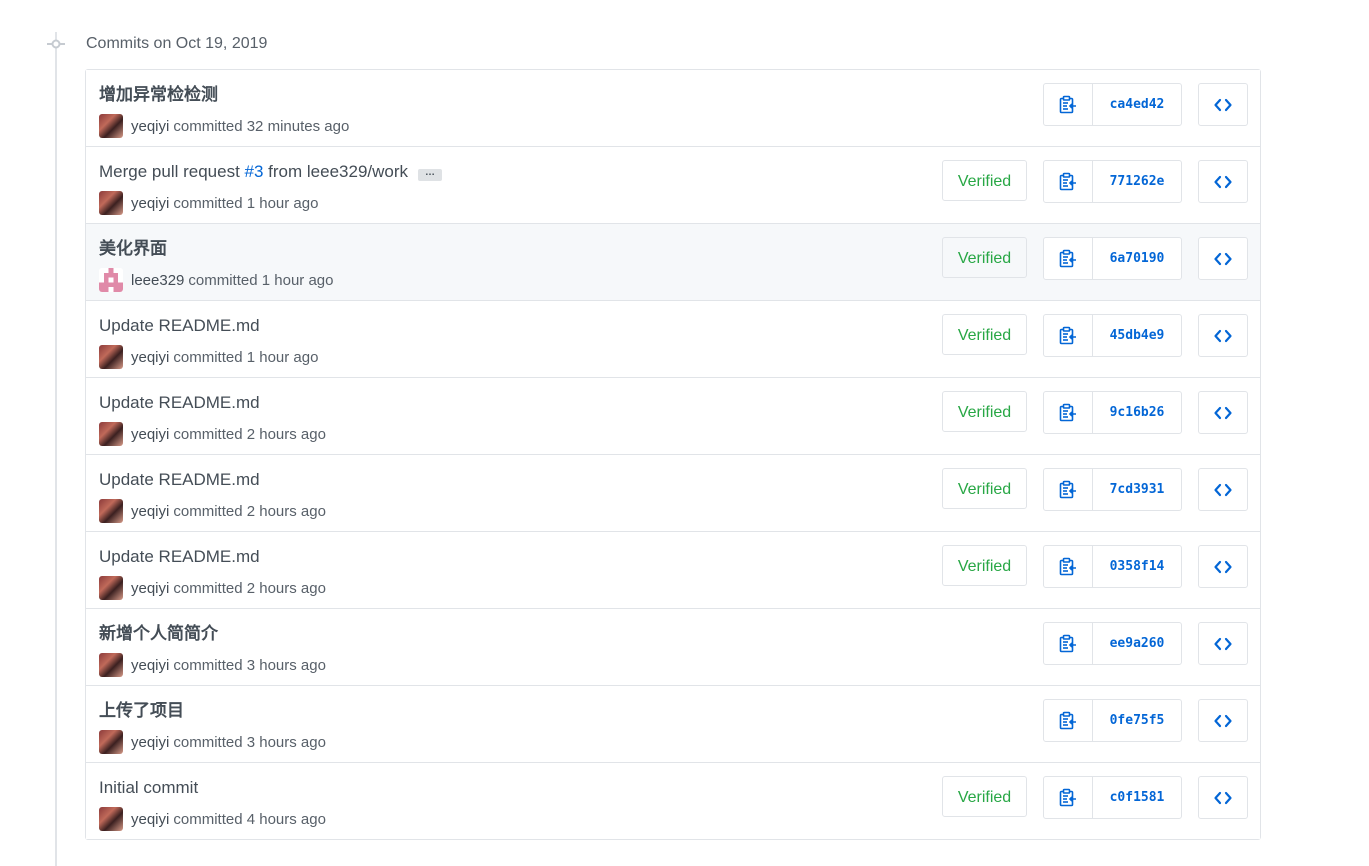  What do you see at coordinates (133, 248) in the screenshot?
I see `commit-message-link: 美化界面` at bounding box center [133, 248].